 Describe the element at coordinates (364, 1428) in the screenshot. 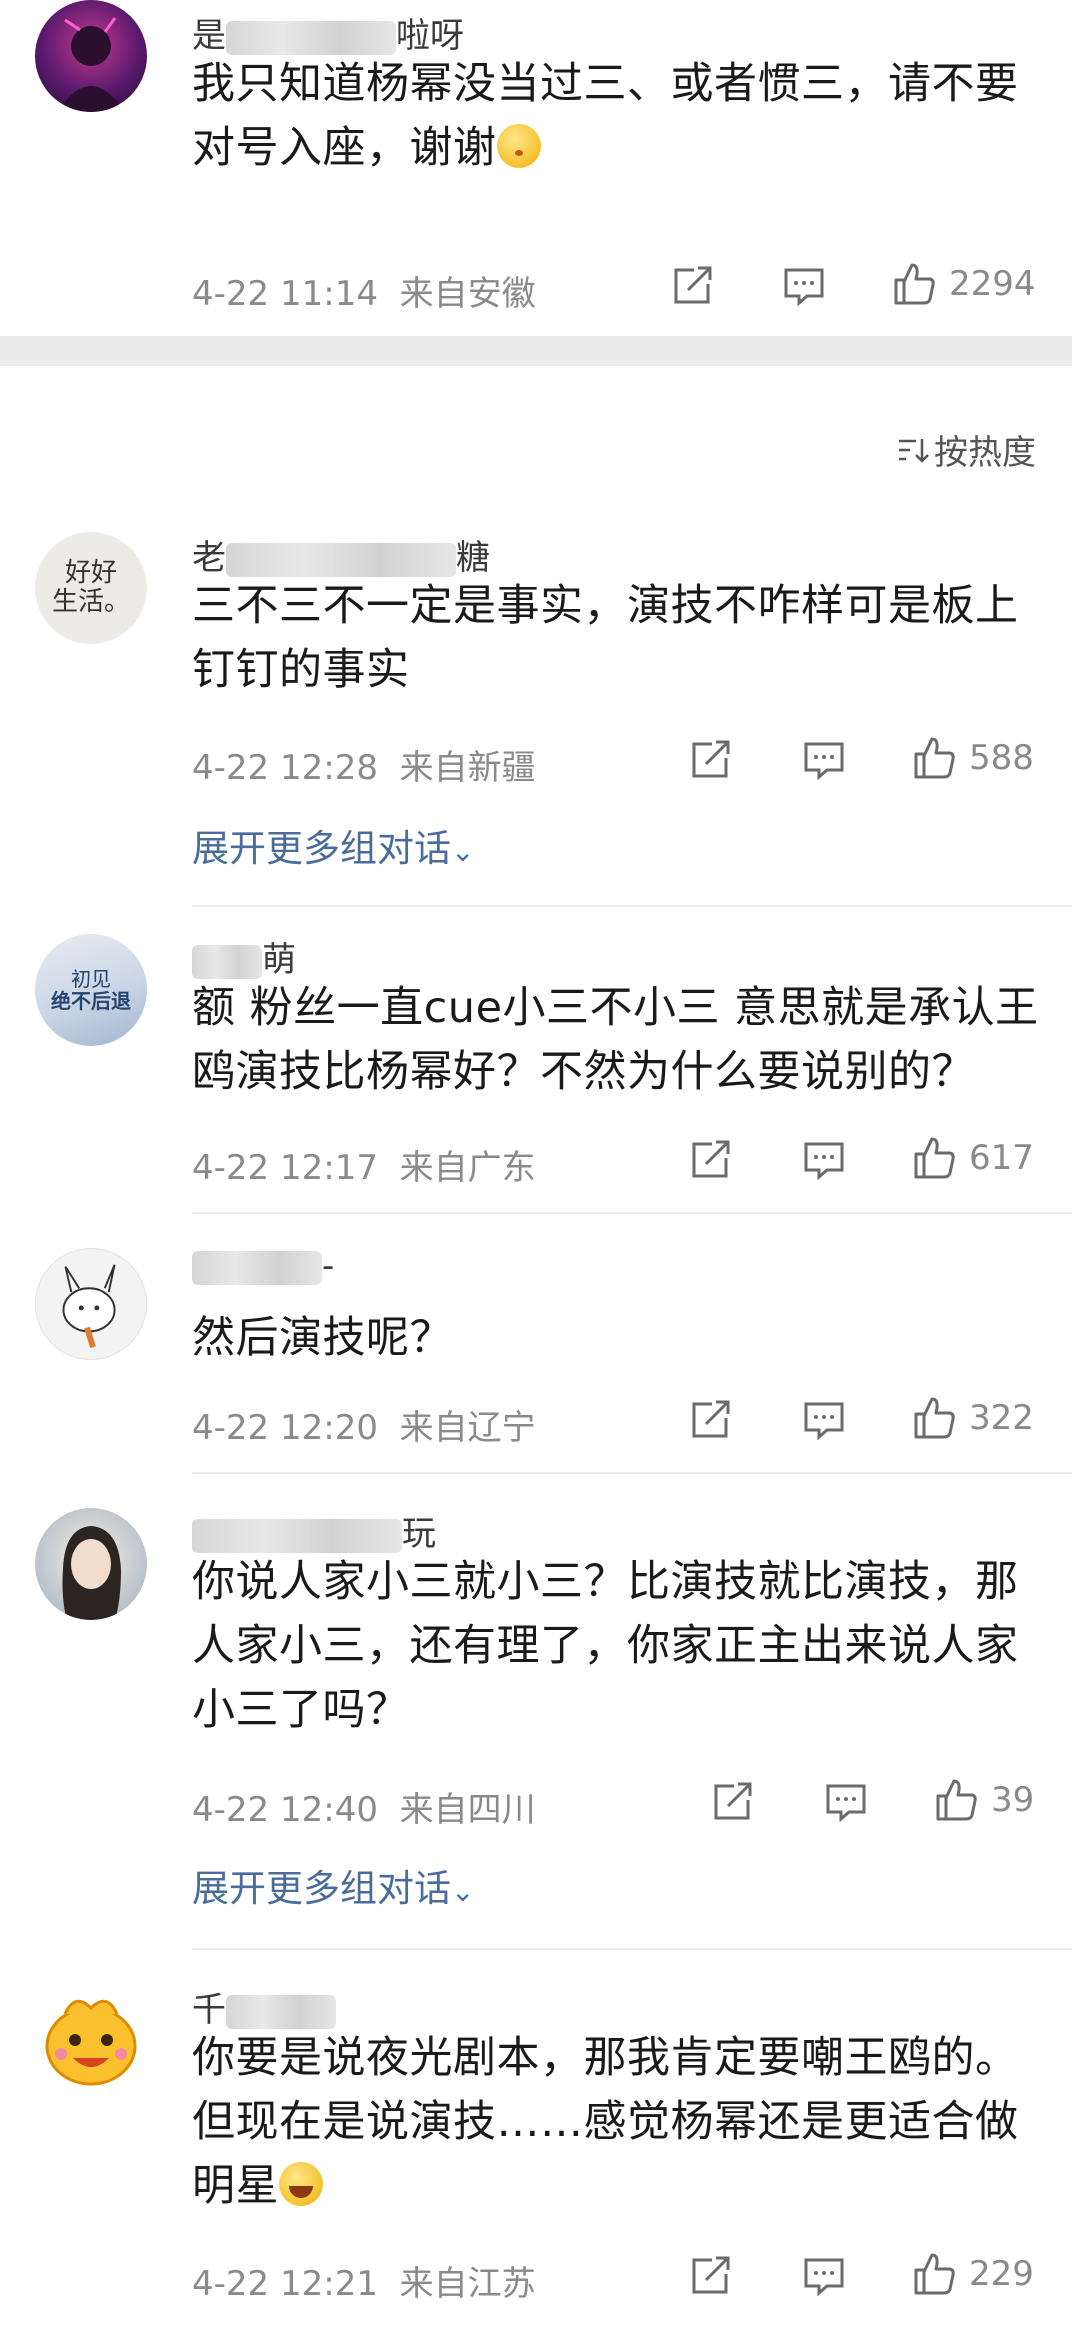

I see `comment-meta: 4-22 12:20 来自辽宁` at that location.